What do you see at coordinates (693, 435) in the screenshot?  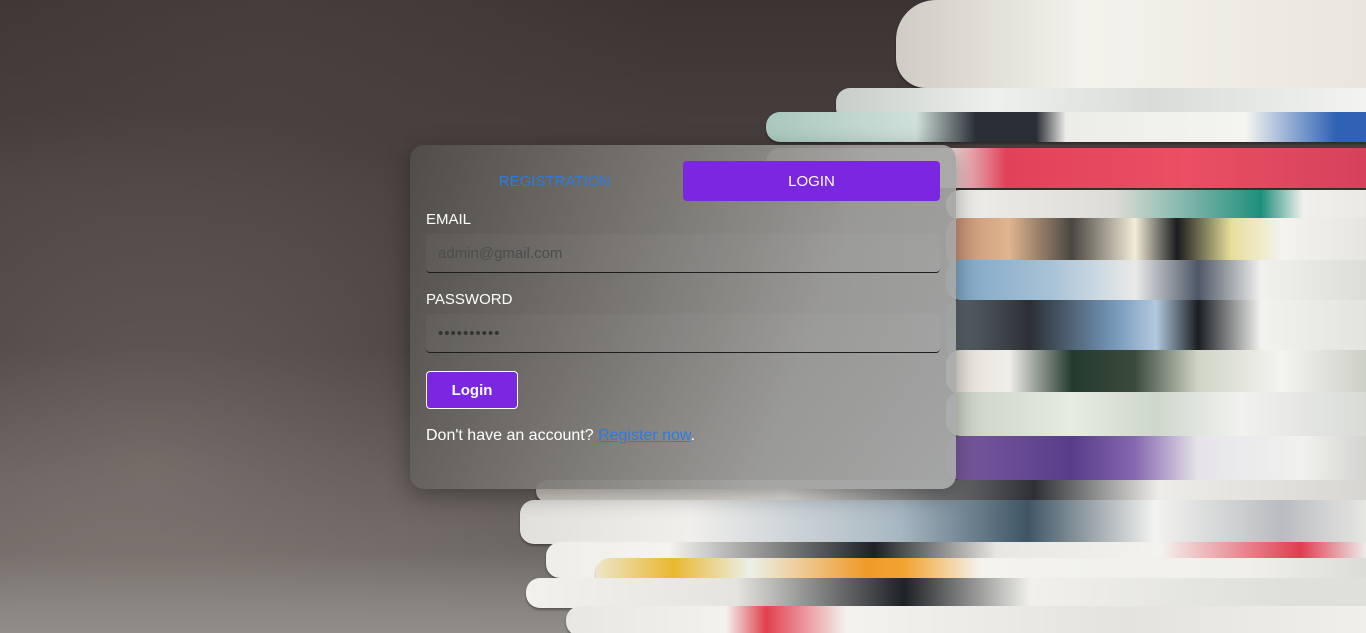 I see `register-suffix: .` at bounding box center [693, 435].